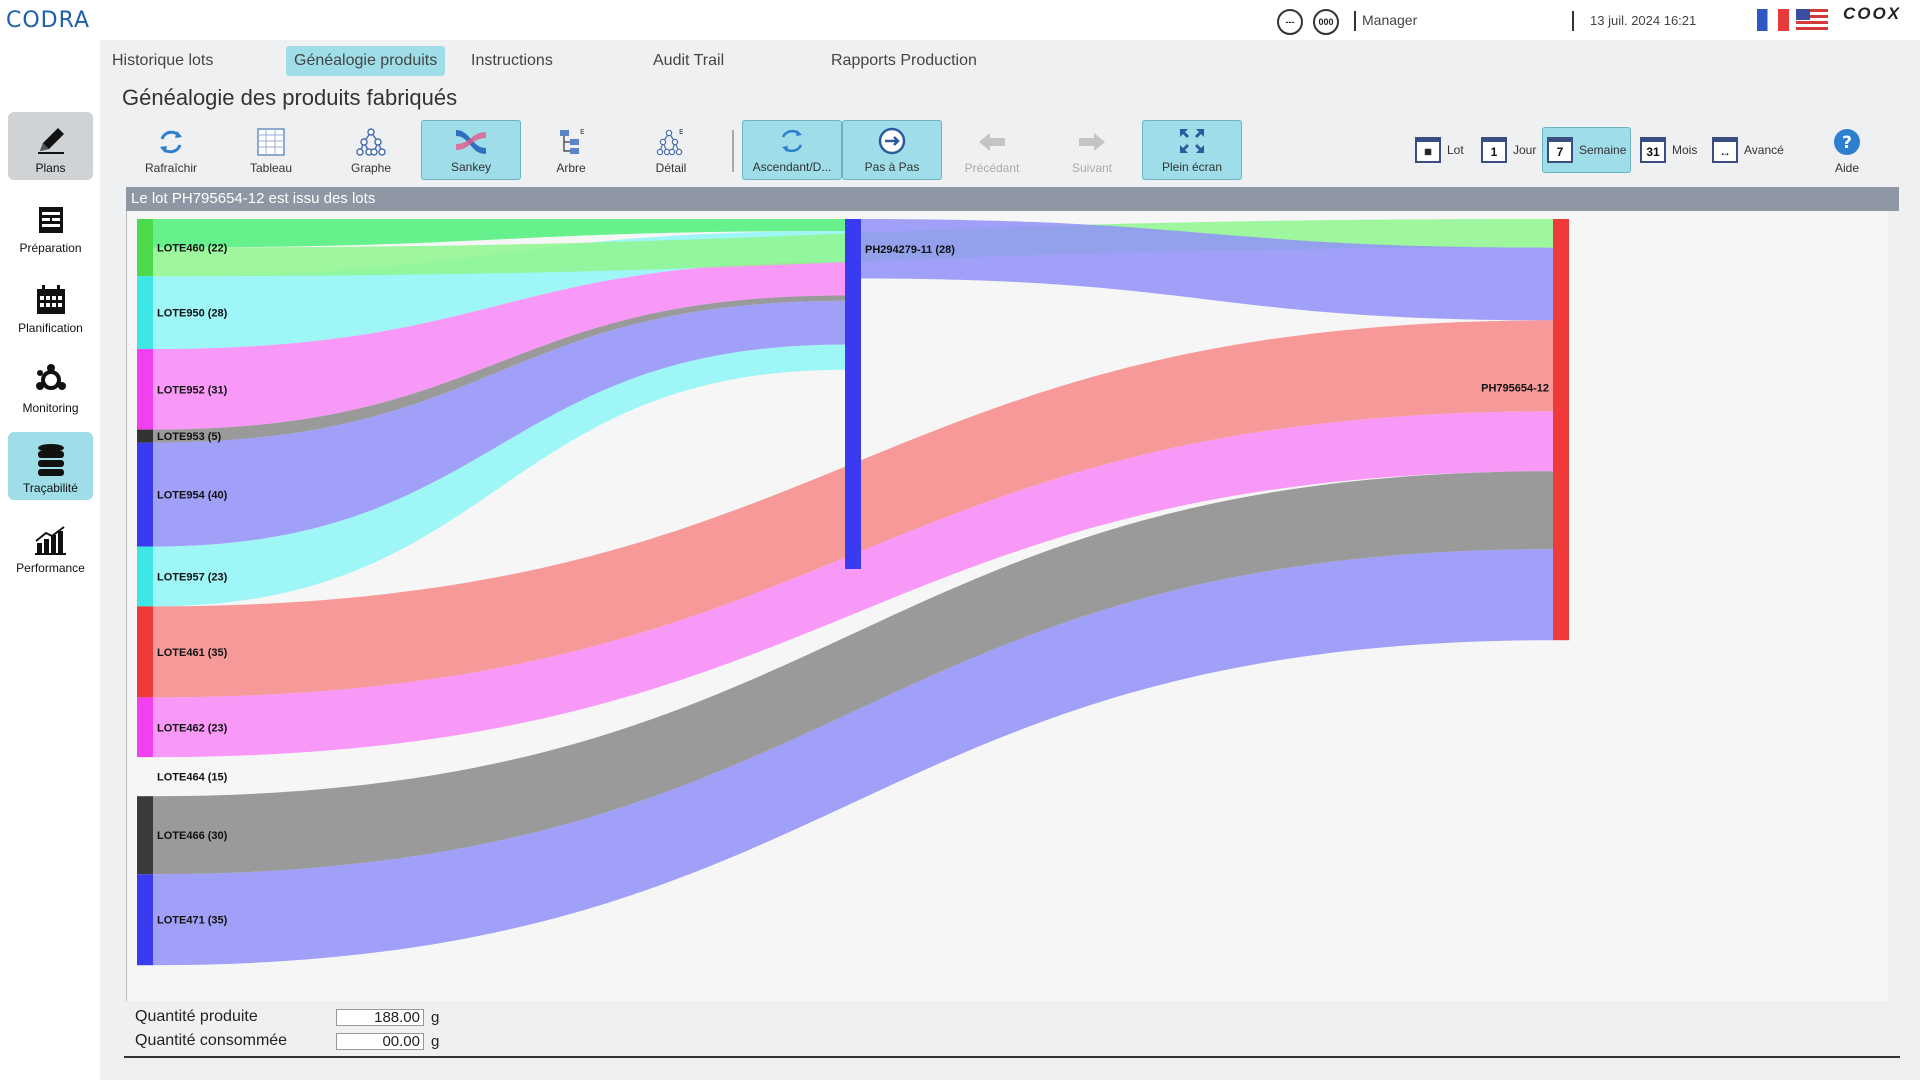 This screenshot has height=1080, width=1920. What do you see at coordinates (162, 61) in the screenshot?
I see `tab-historique-lots: Historique lots` at bounding box center [162, 61].